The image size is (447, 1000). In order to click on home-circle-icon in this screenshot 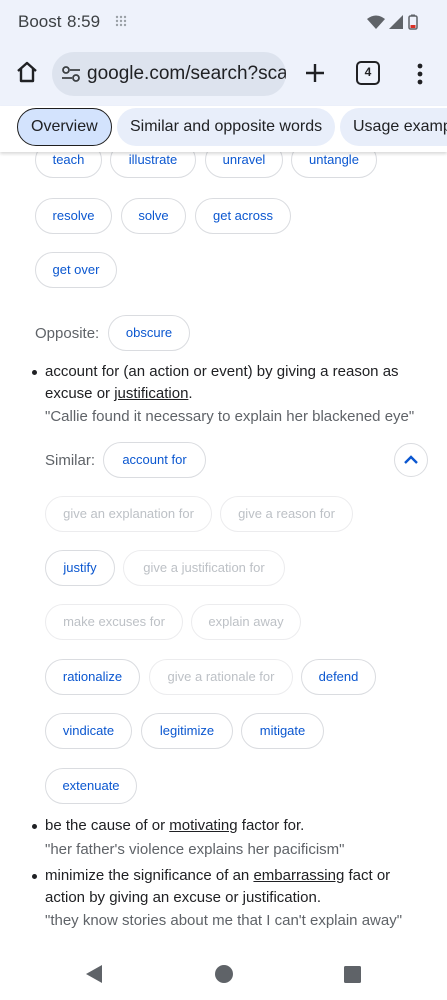, I will do `click(224, 974)`.